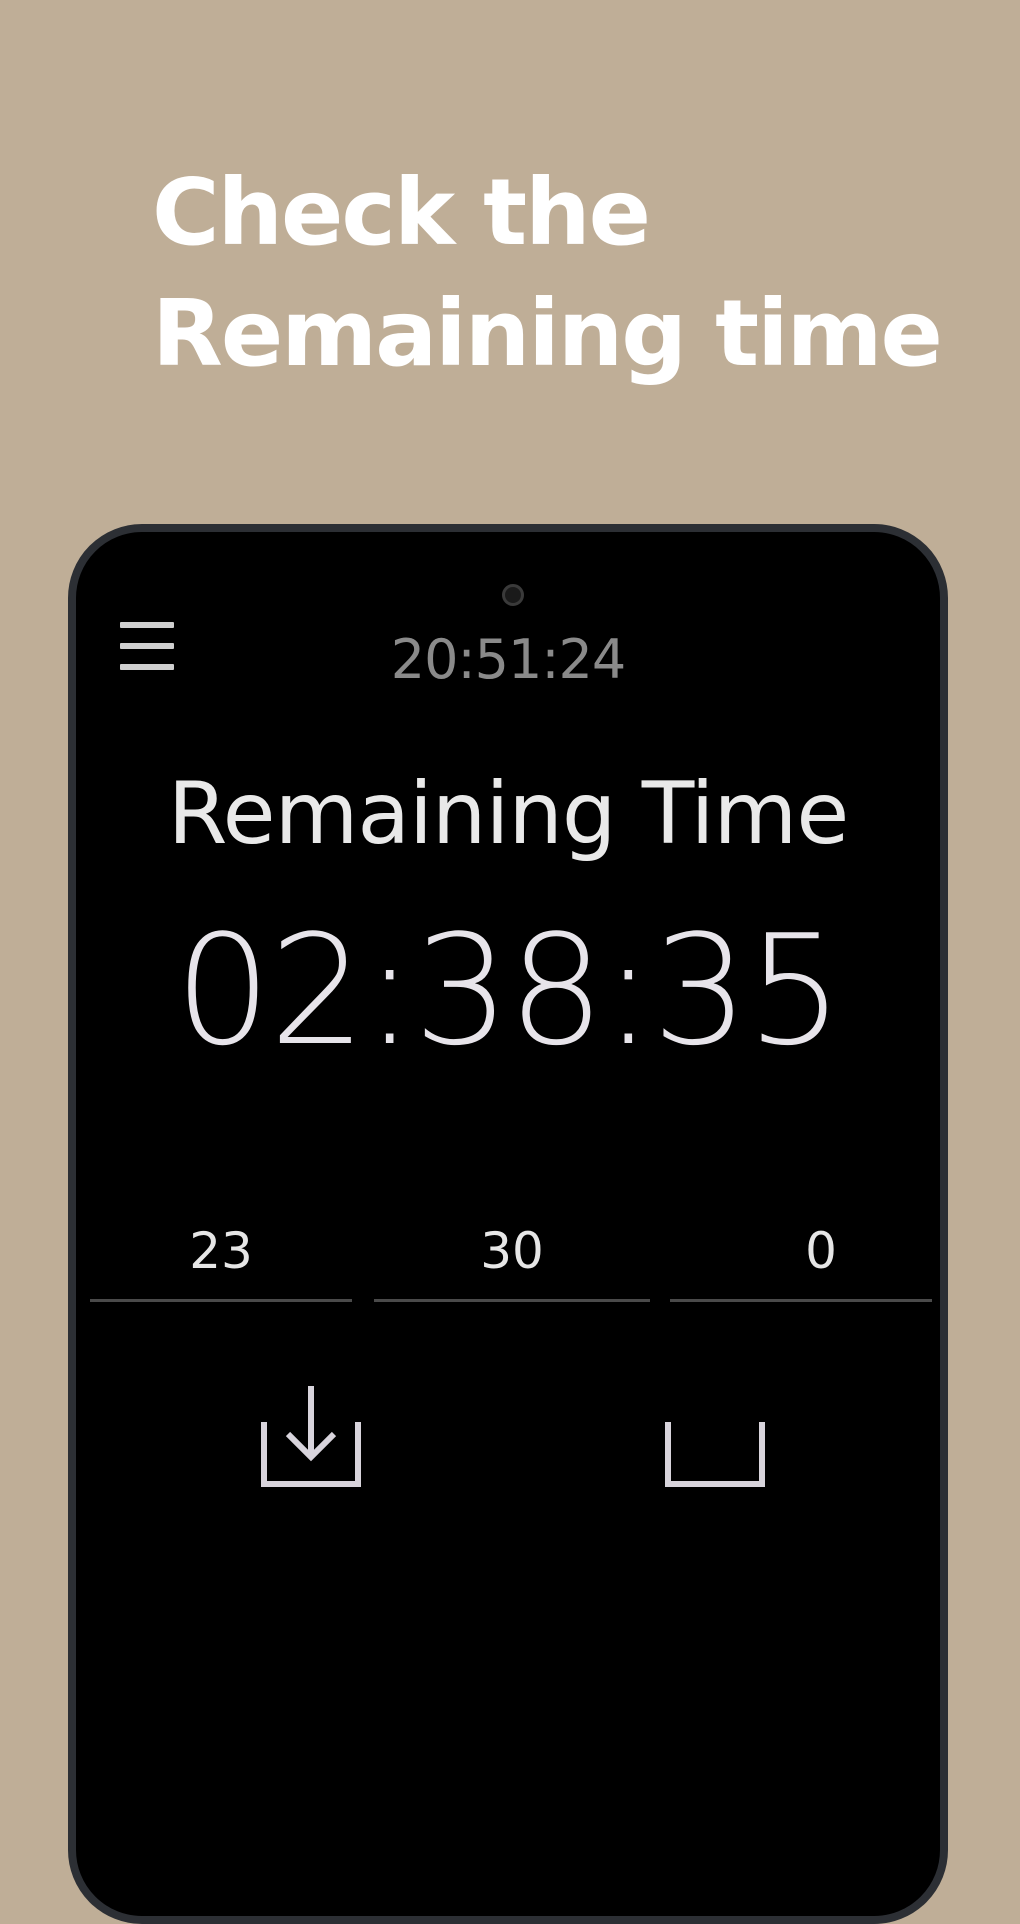 The image size is (1020, 1924). I want to click on promo-headline: Check the Remaining time, so click(547, 273).